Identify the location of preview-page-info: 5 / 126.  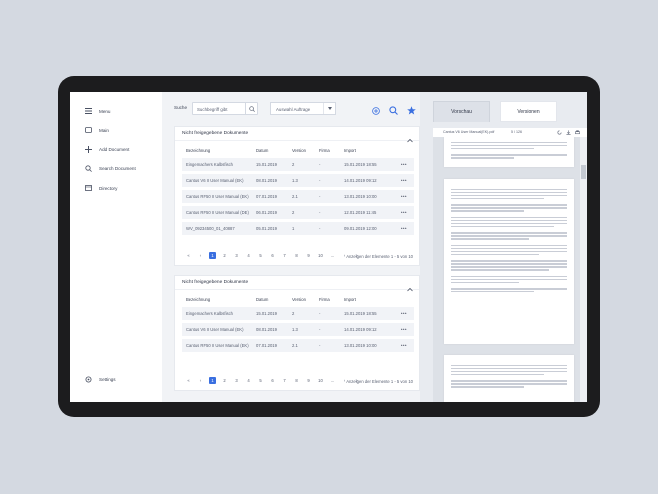
(516, 132).